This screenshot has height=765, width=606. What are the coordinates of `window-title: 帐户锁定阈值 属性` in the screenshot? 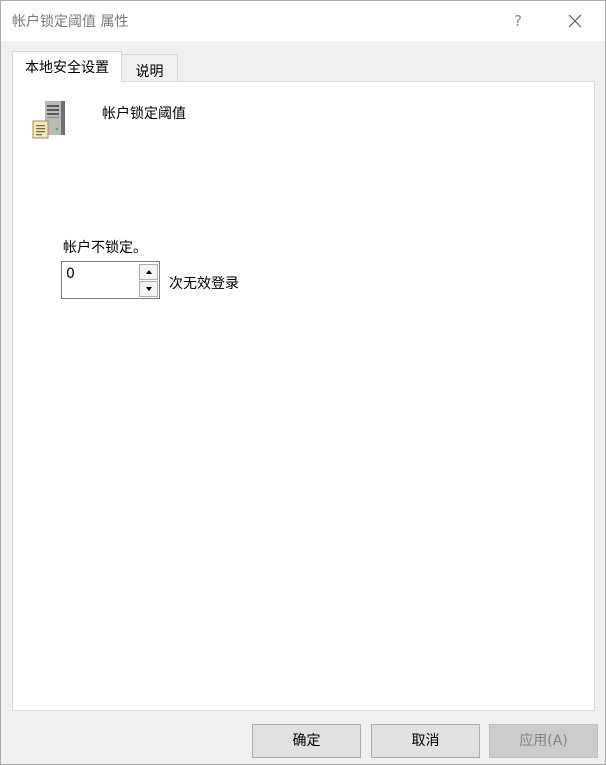 It's located at (70, 22).